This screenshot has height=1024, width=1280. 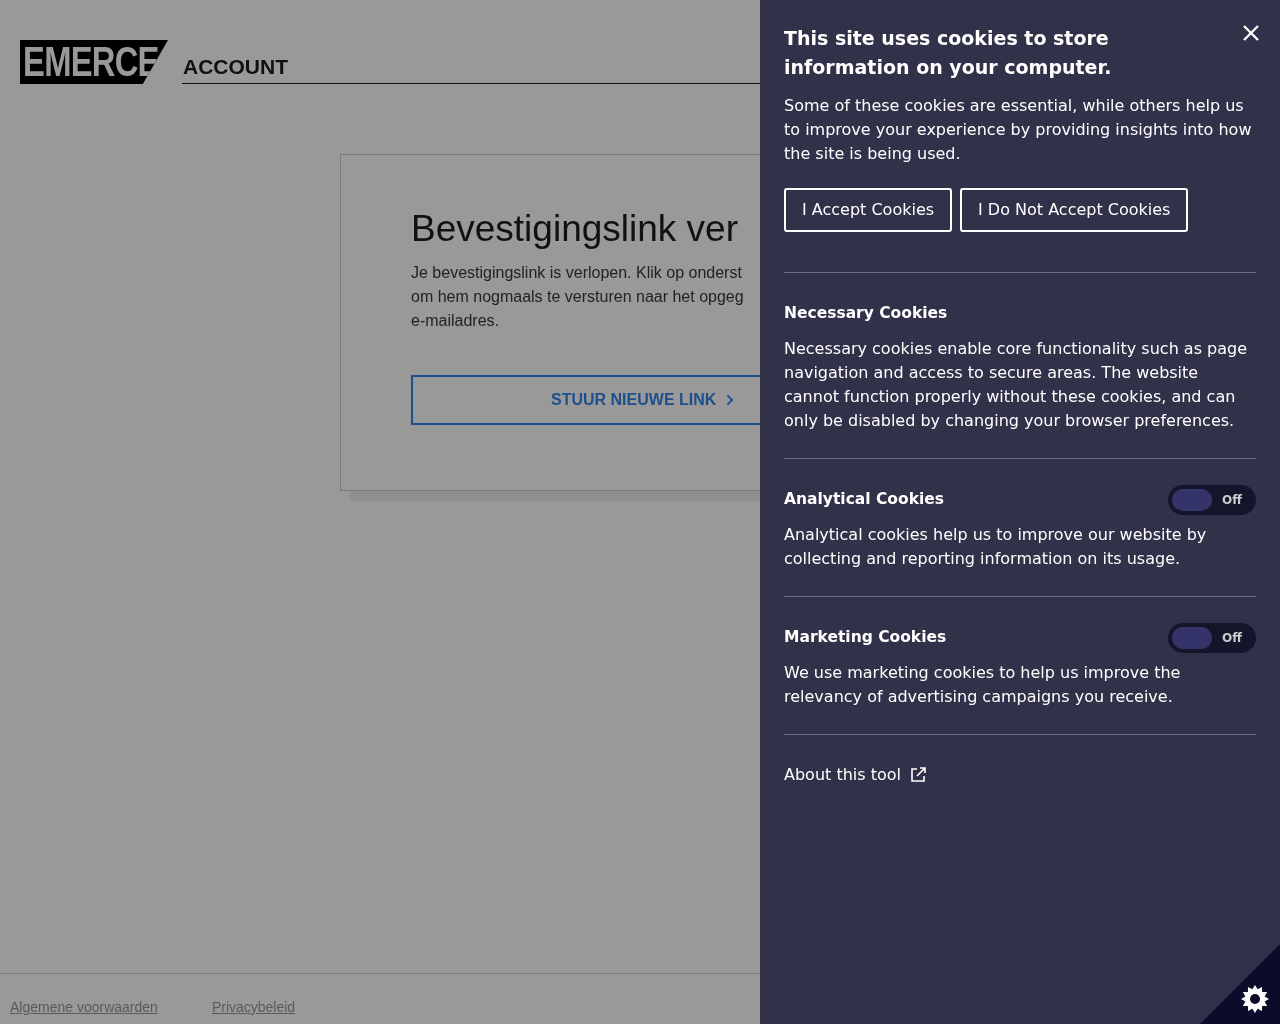 What do you see at coordinates (1074, 210) in the screenshot?
I see `decline-button: I Do Not Accept Cookies` at bounding box center [1074, 210].